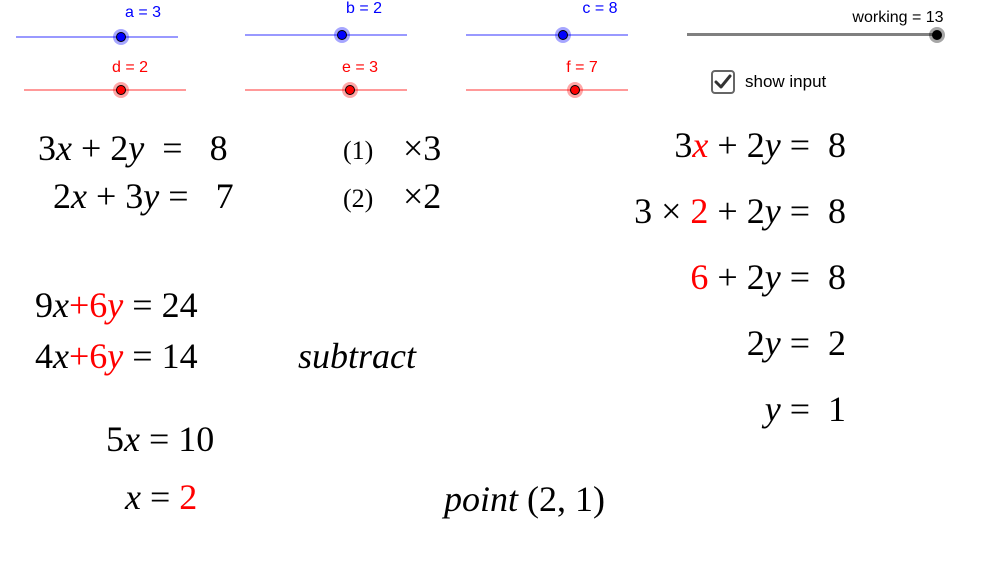  What do you see at coordinates (755, 343) in the screenshot?
I see `sub4-coef: 2` at bounding box center [755, 343].